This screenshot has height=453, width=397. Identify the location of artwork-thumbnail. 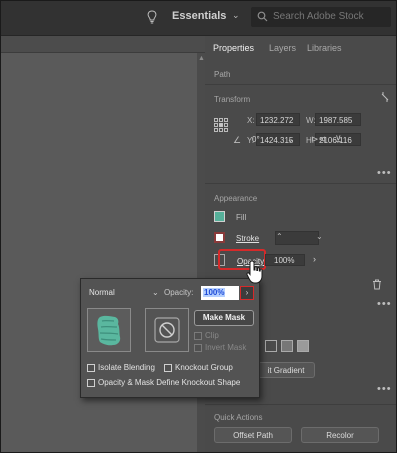
(109, 330).